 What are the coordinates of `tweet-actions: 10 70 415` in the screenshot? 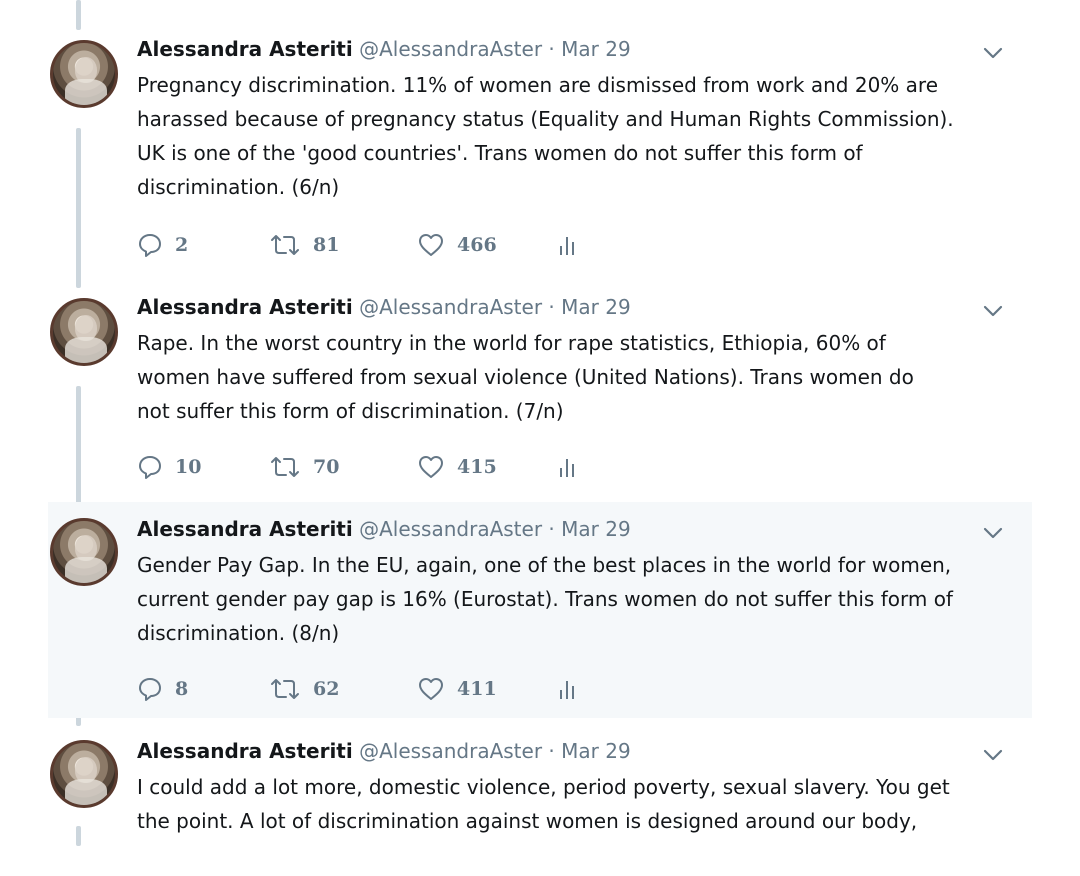 It's located at (387, 467).